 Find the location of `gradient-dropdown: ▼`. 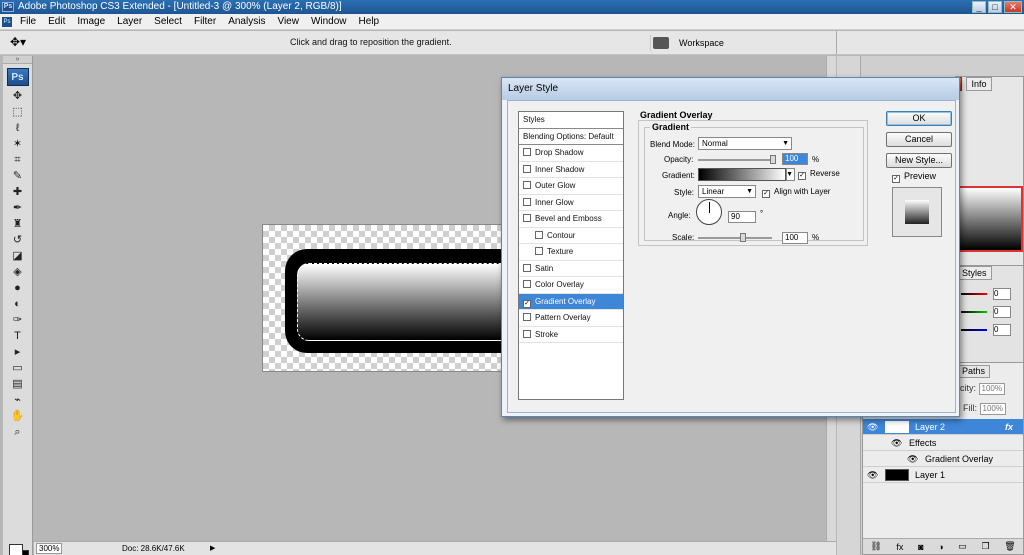

gradient-dropdown: ▼ is located at coordinates (790, 174).